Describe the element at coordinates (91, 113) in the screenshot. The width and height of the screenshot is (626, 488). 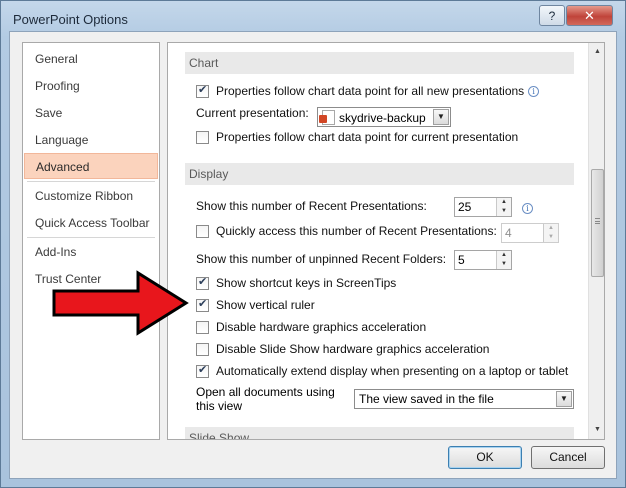
I see `nav-item-save: Save` at that location.